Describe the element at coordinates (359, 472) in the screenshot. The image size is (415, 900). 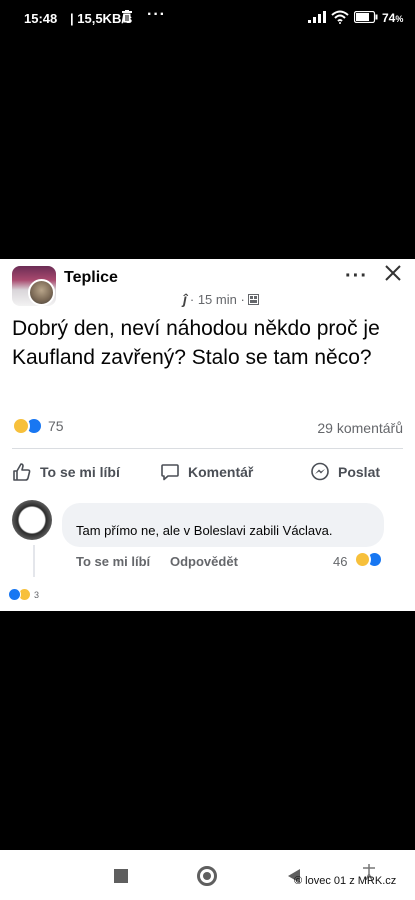
I see `share-button-label: Poslat` at that location.